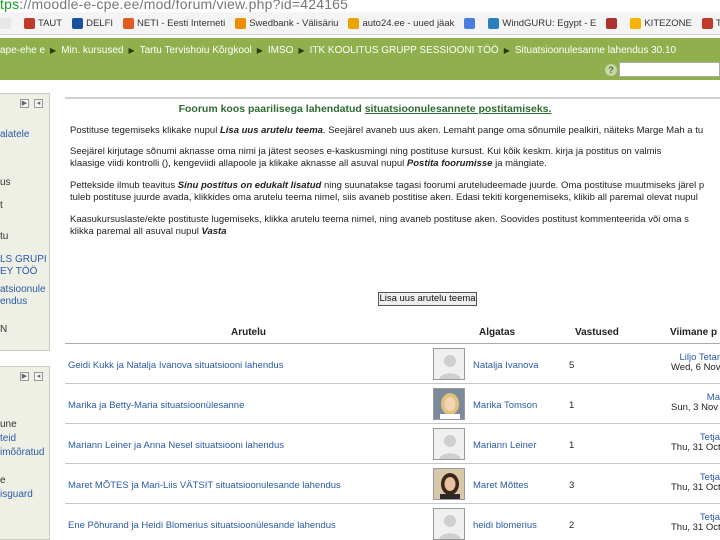  Describe the element at coordinates (710, 23) in the screenshot. I see `bookmark-item: Trip.ee |` at that location.